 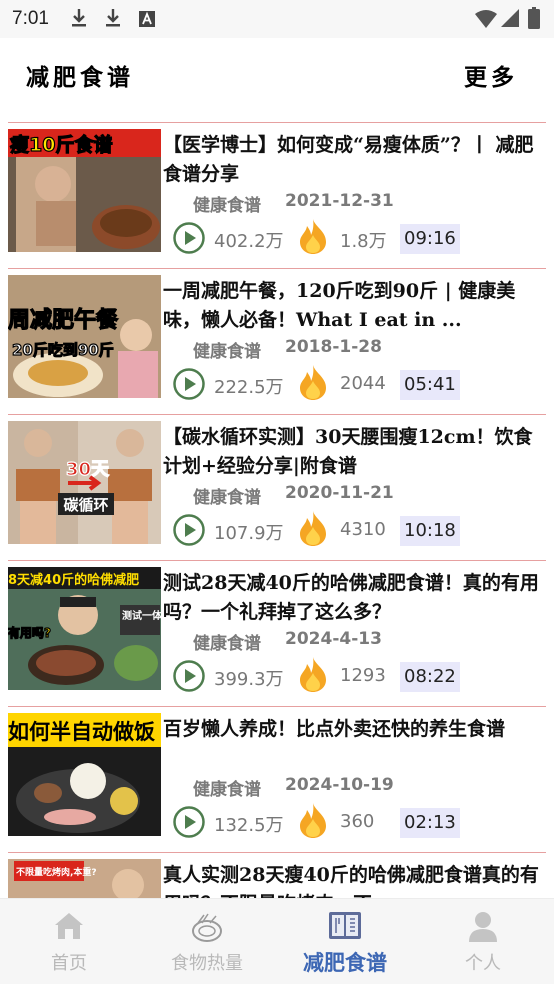 I want to click on play-count: 399.3万, so click(x=249, y=679).